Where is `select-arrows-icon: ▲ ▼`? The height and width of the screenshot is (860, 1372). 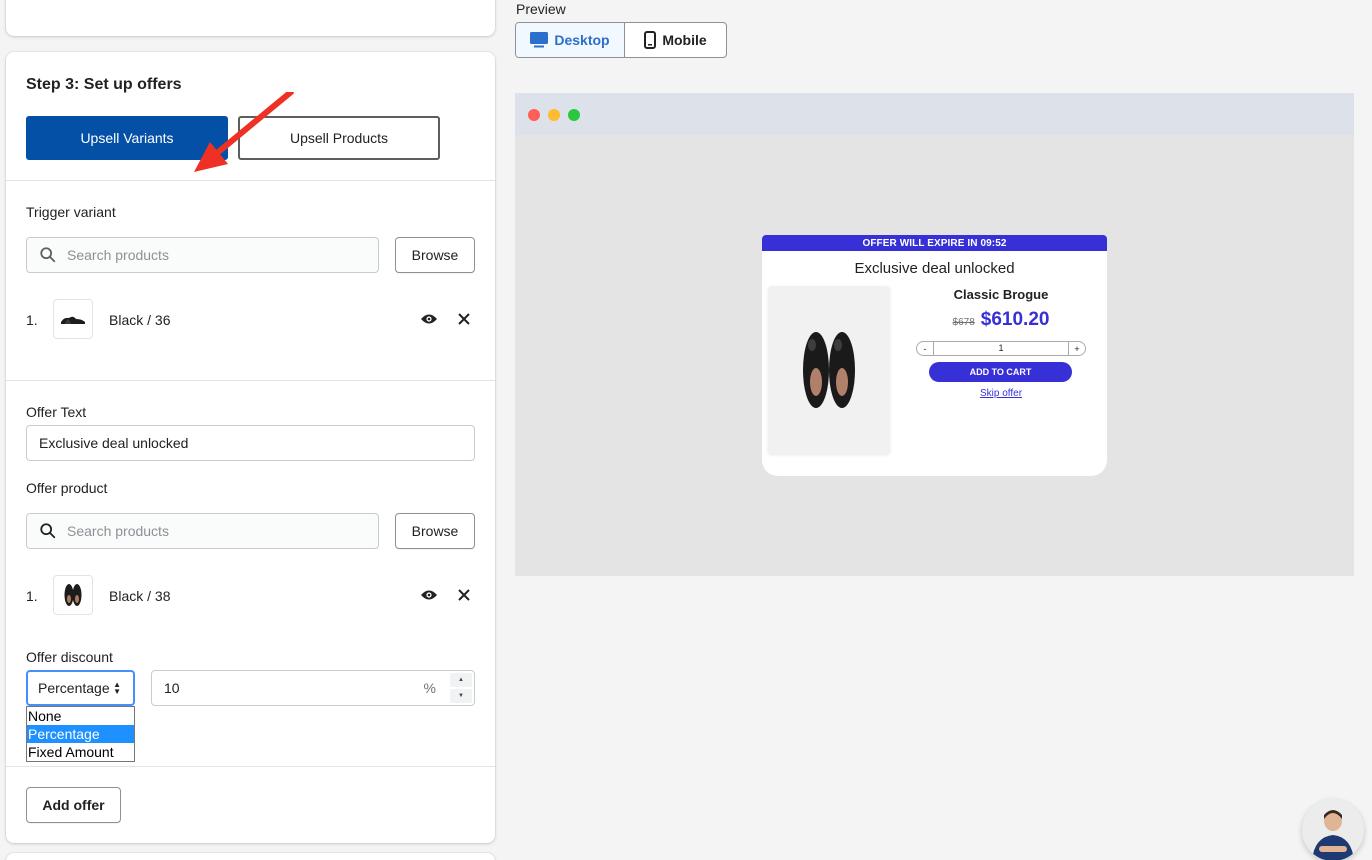
select-arrows-icon: ▲ ▼ is located at coordinates (117, 688).